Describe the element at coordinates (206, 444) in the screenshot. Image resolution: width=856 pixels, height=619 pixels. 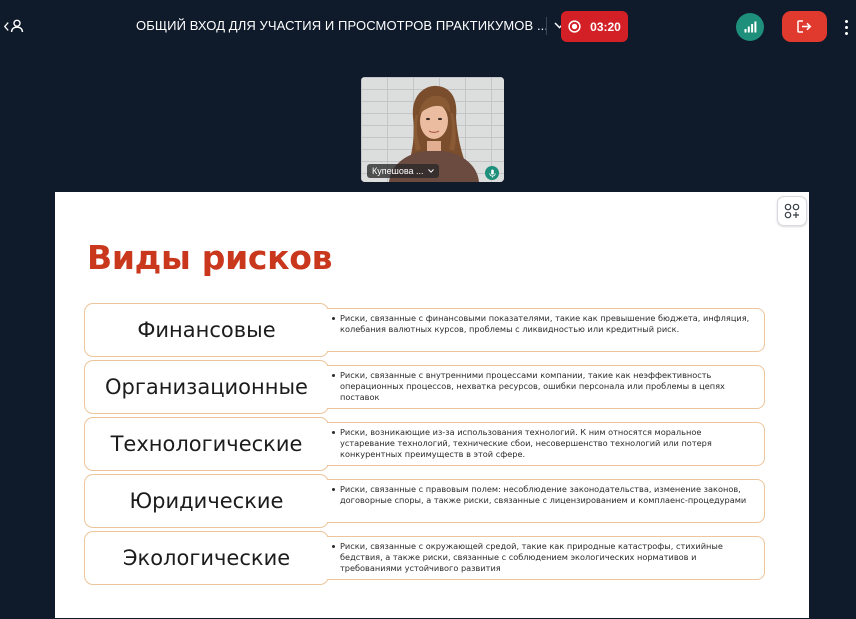
I see `risk-label: Технологические` at that location.